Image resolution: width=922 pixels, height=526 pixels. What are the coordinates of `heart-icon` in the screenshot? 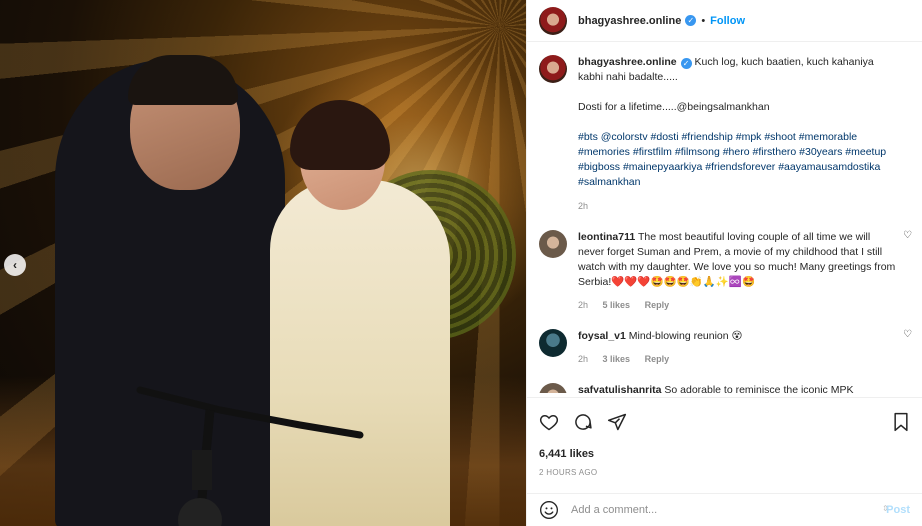 It's located at (549, 422).